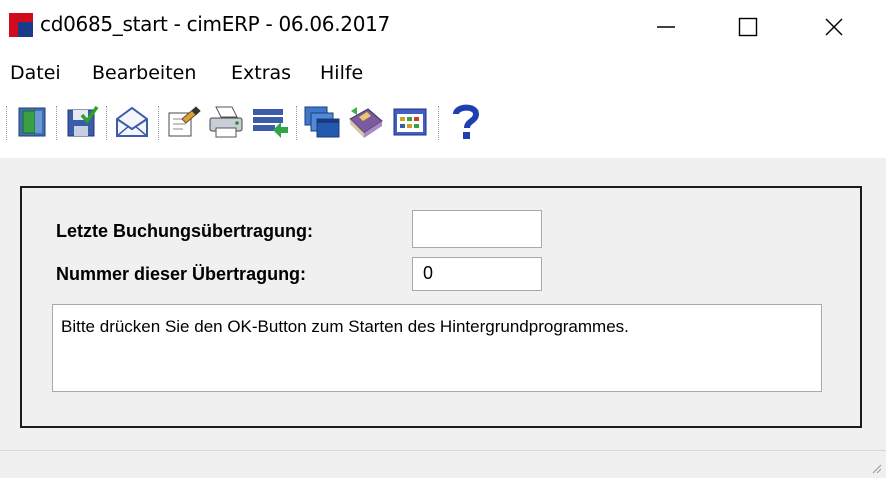 Image resolution: width=886 pixels, height=478 pixels. I want to click on close-button, so click(834, 27).